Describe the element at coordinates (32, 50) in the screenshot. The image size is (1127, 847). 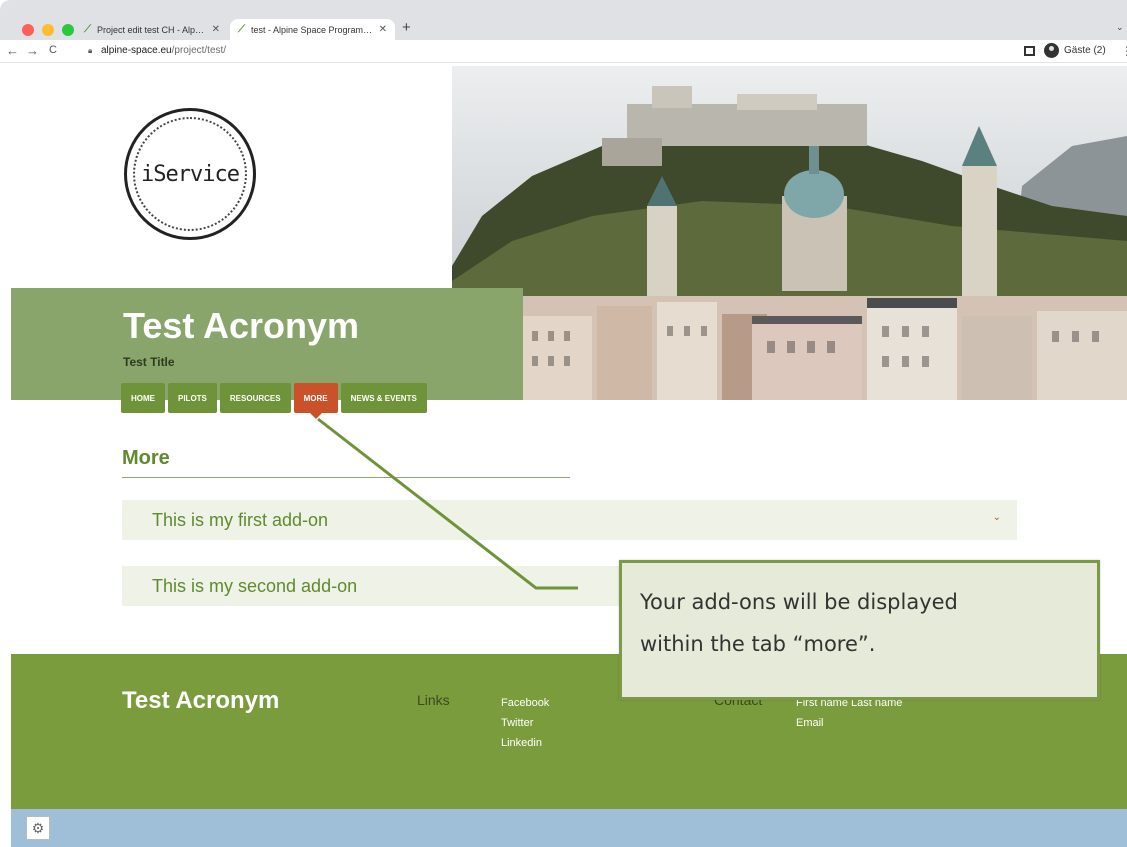
I see `forward-button: →` at that location.